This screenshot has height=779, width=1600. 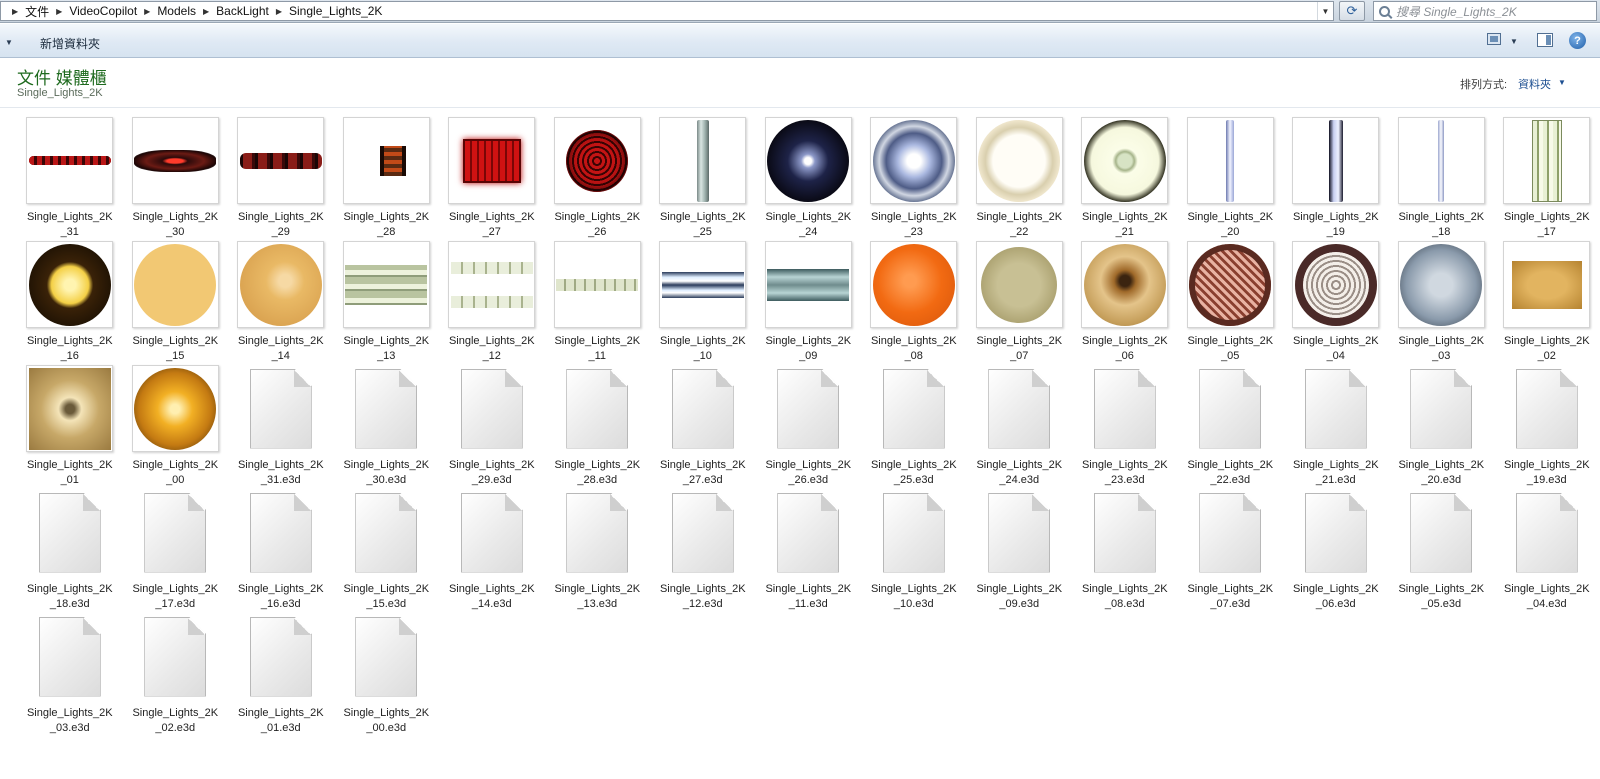 What do you see at coordinates (1577, 40) in the screenshot?
I see `help-icon: ?` at bounding box center [1577, 40].